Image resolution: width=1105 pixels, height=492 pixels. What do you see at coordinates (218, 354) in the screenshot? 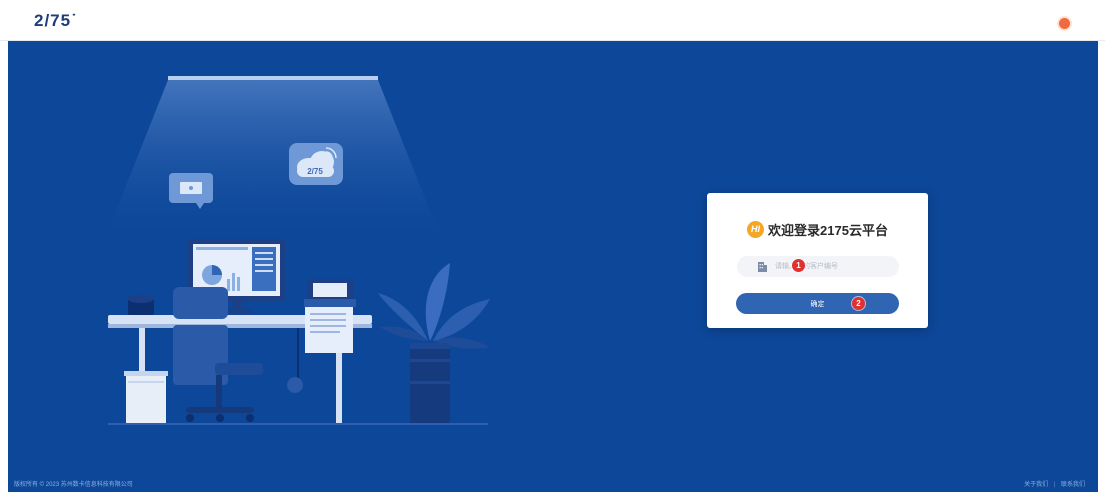
I see `chair-illustration` at bounding box center [218, 354].